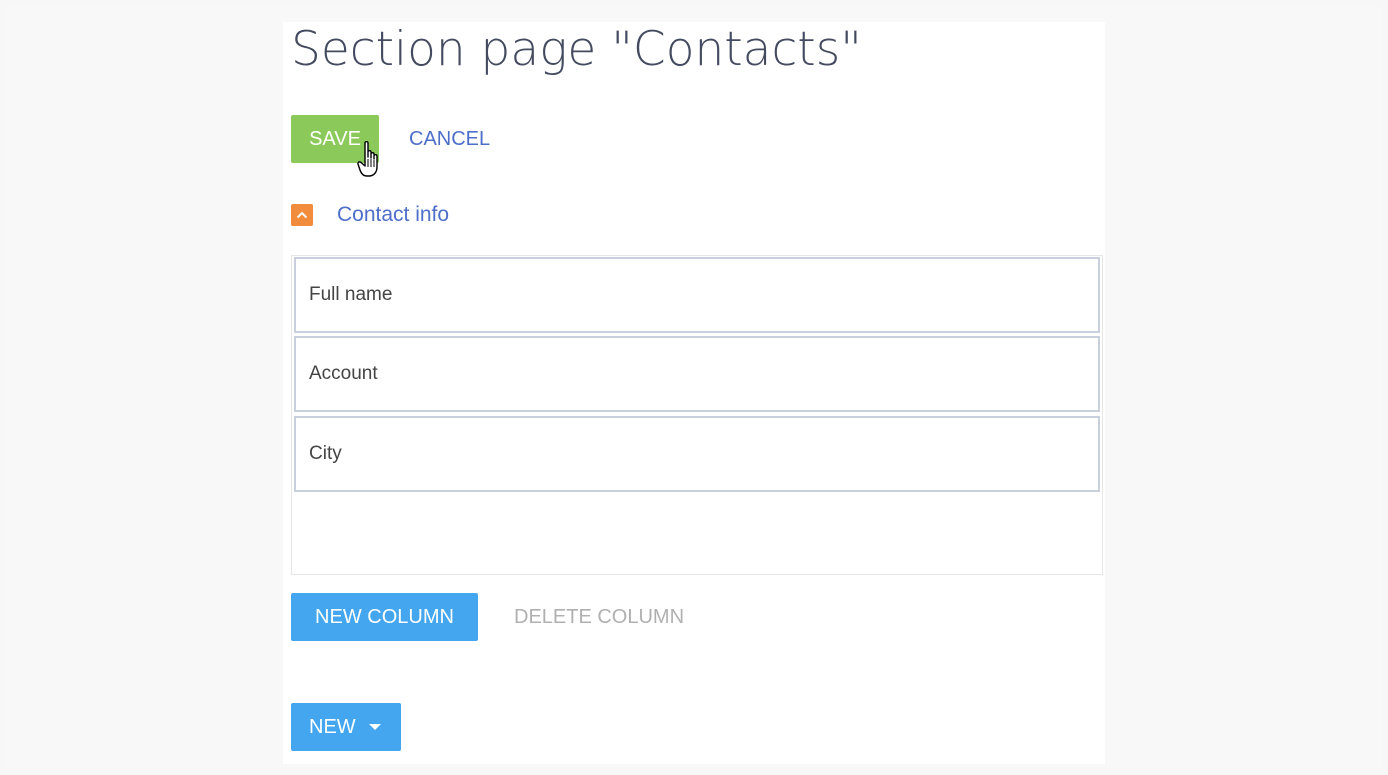 The image size is (1388, 775). I want to click on contact-info-group-header: Contact info, so click(370, 215).